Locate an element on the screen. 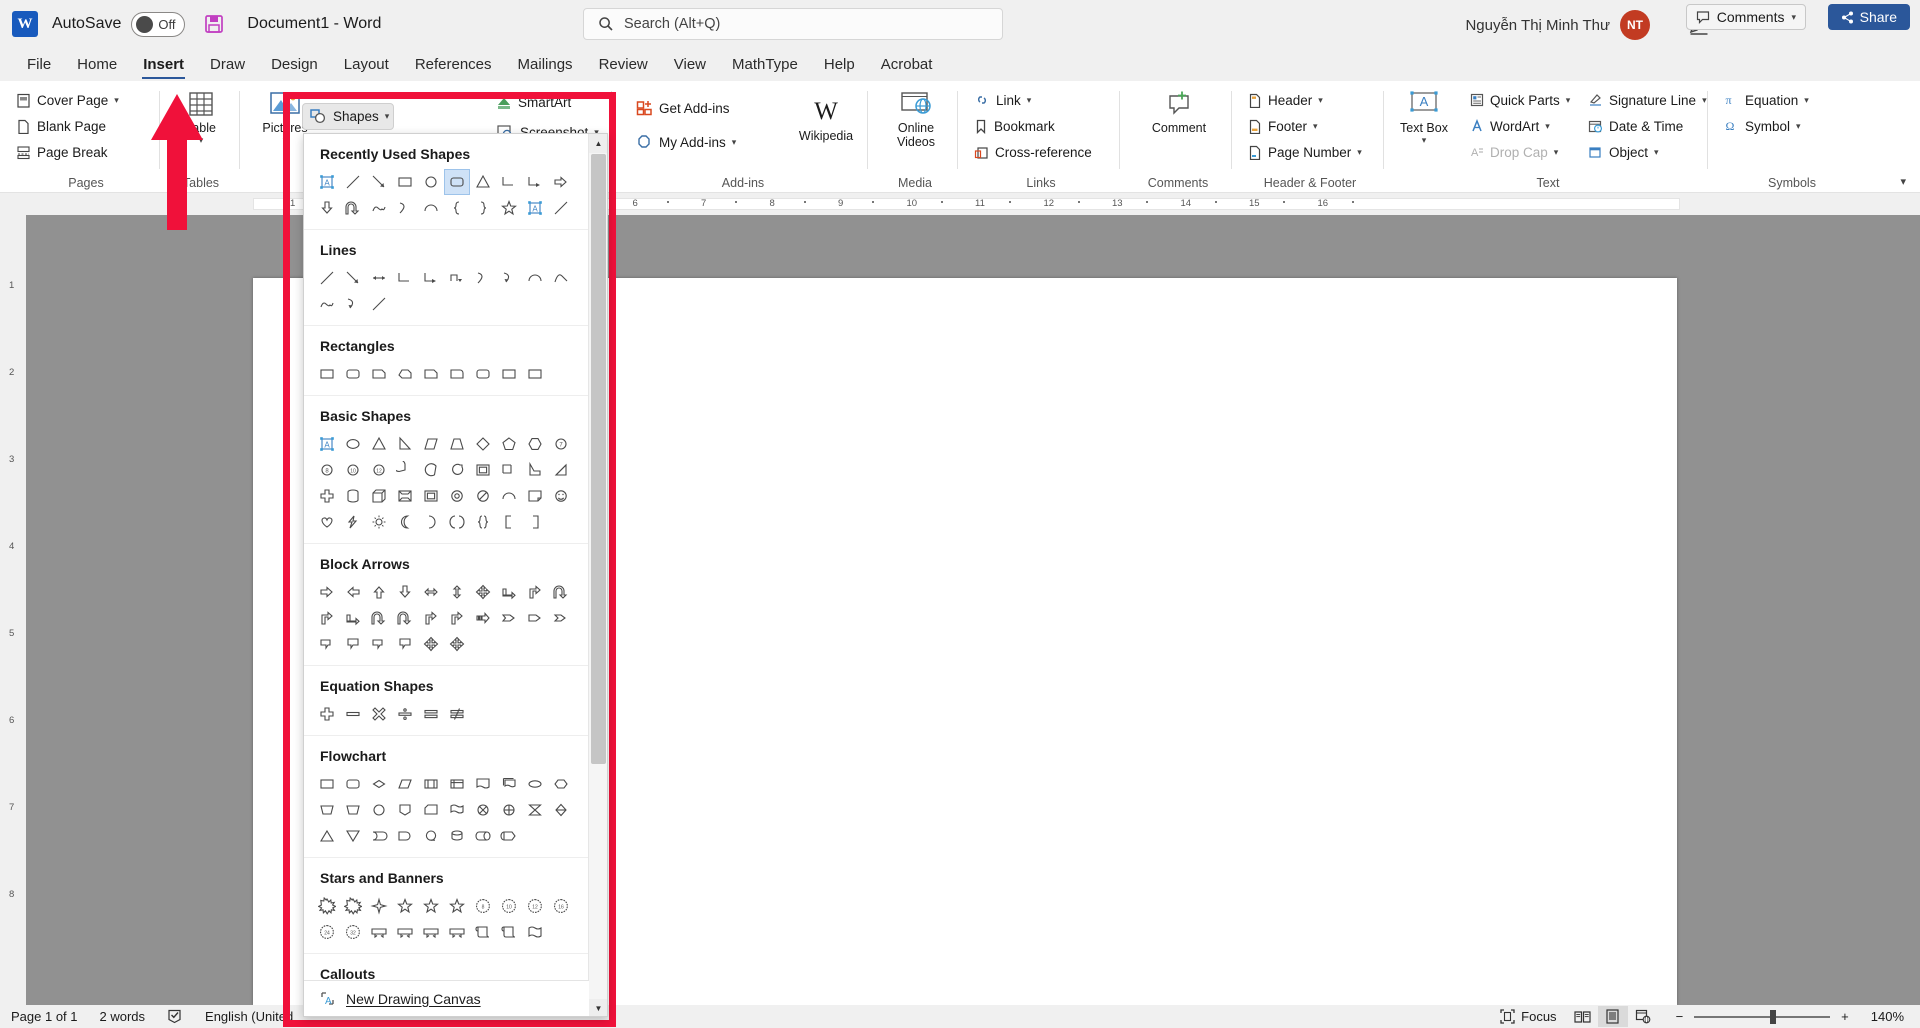  zoom-level: 140% is located at coordinates (1890, 1016).